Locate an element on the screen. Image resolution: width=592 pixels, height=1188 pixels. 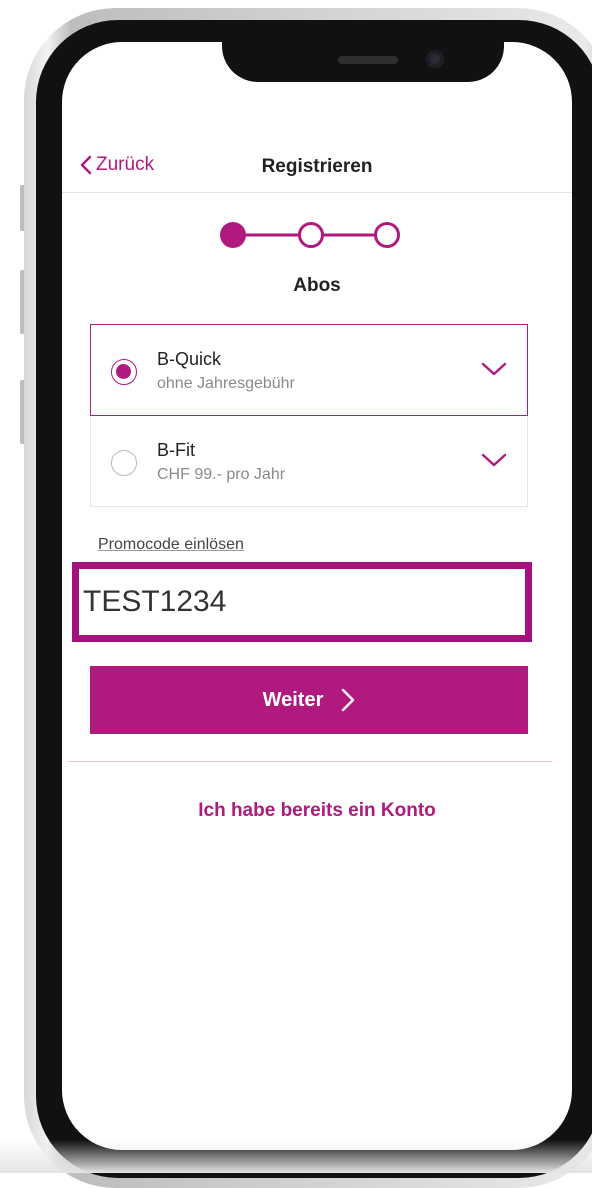
radio-unselected-icon is located at coordinates (124, 463).